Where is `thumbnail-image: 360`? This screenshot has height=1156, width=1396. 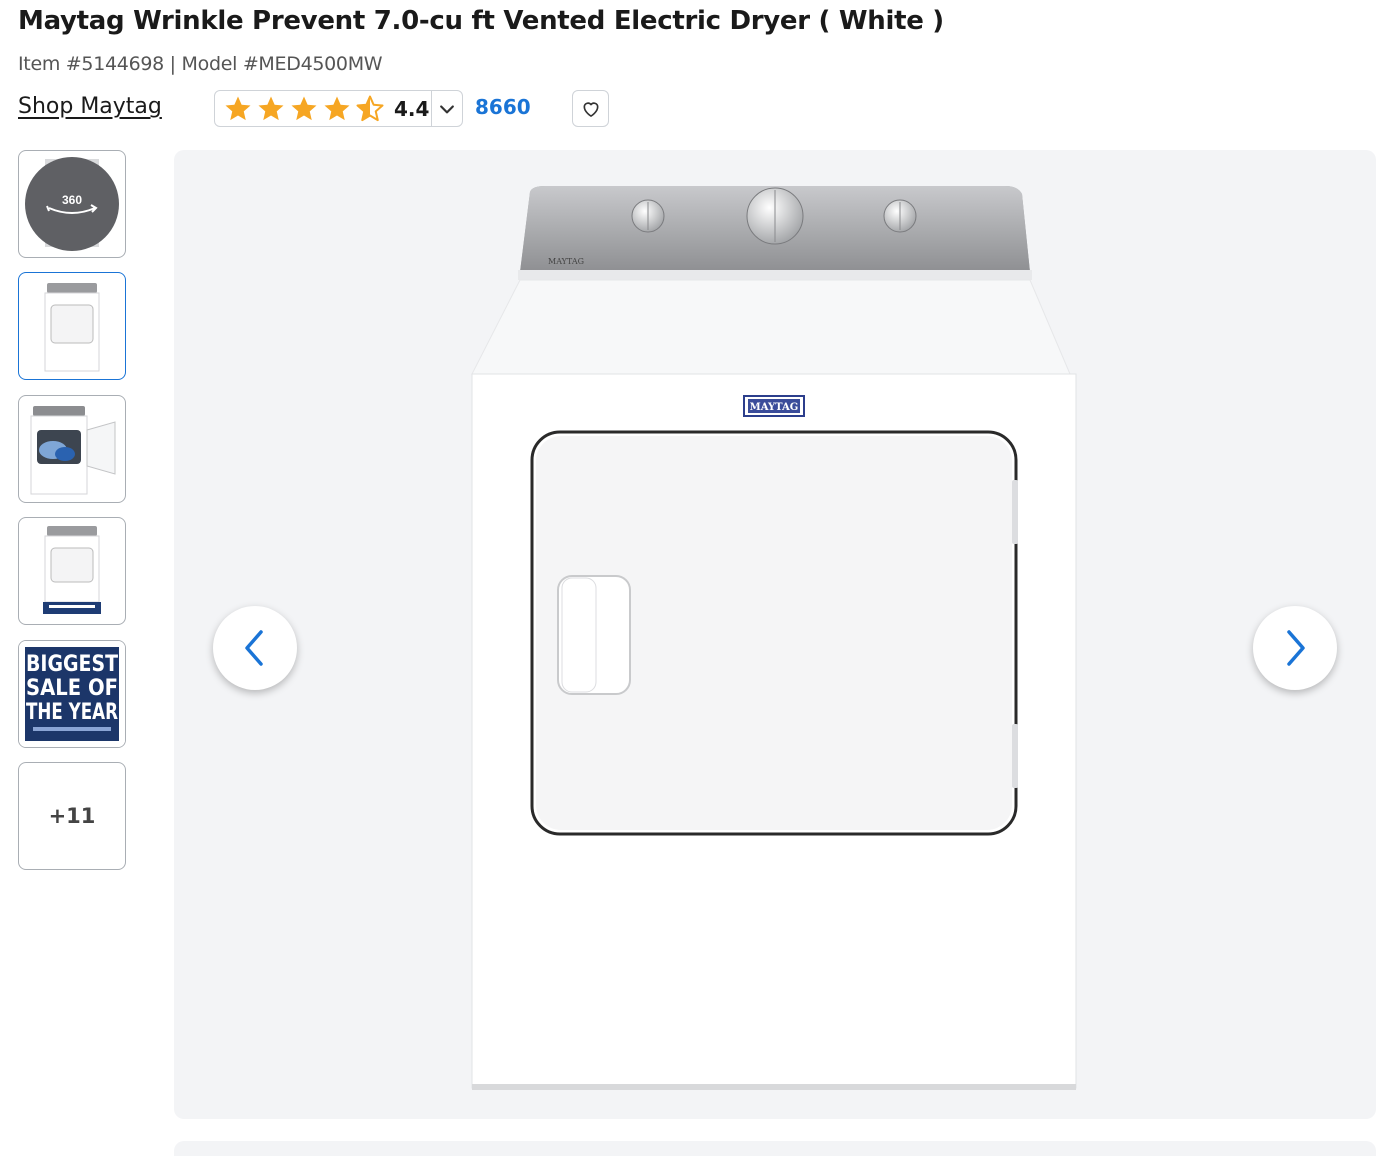
thumbnail-image: 360 is located at coordinates (72, 204).